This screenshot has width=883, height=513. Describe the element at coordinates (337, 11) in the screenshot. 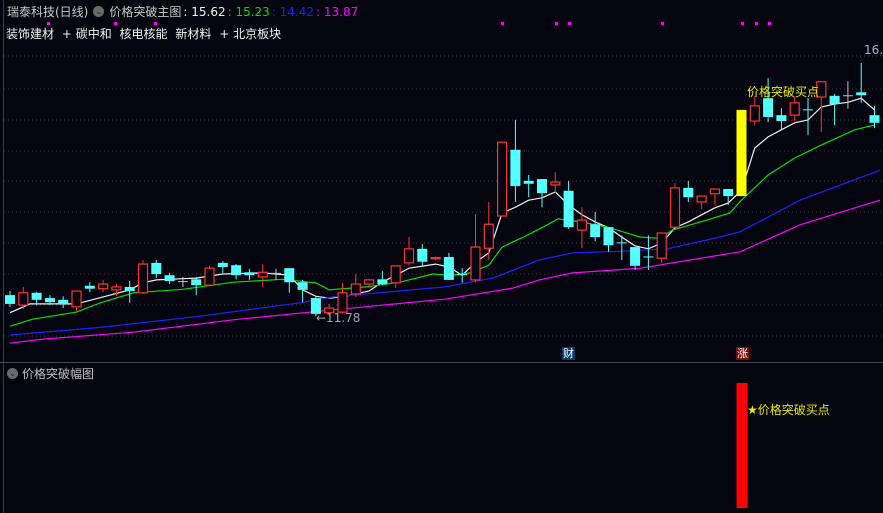

I see `ma-value-4: : 13.87` at that location.